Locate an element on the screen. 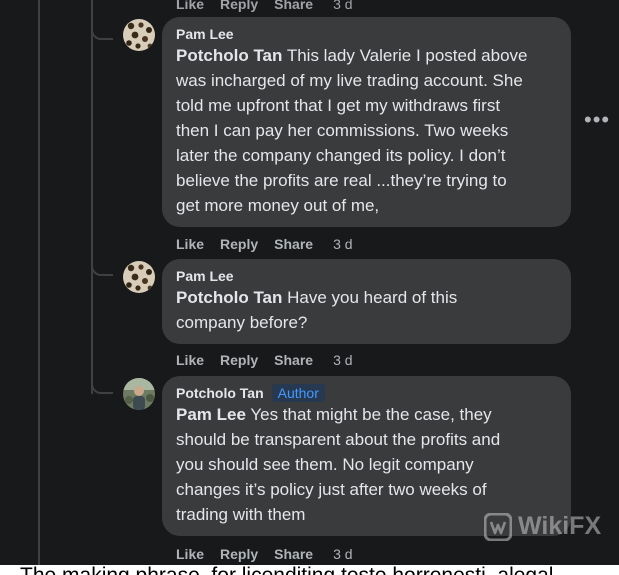 Image resolution: width=619 pixels, height=575 pixels. comment-line: get more money out of me, is located at coordinates (278, 205).